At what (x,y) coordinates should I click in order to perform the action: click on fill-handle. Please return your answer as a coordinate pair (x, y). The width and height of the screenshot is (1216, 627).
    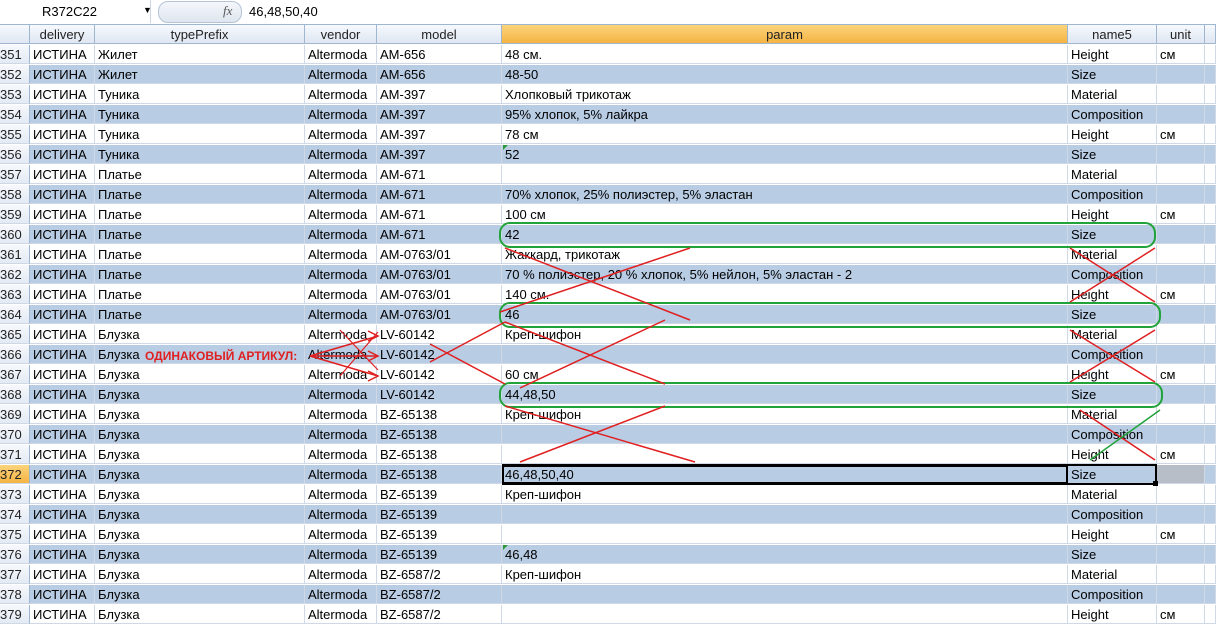
    Looking at the image, I should click on (1155, 483).